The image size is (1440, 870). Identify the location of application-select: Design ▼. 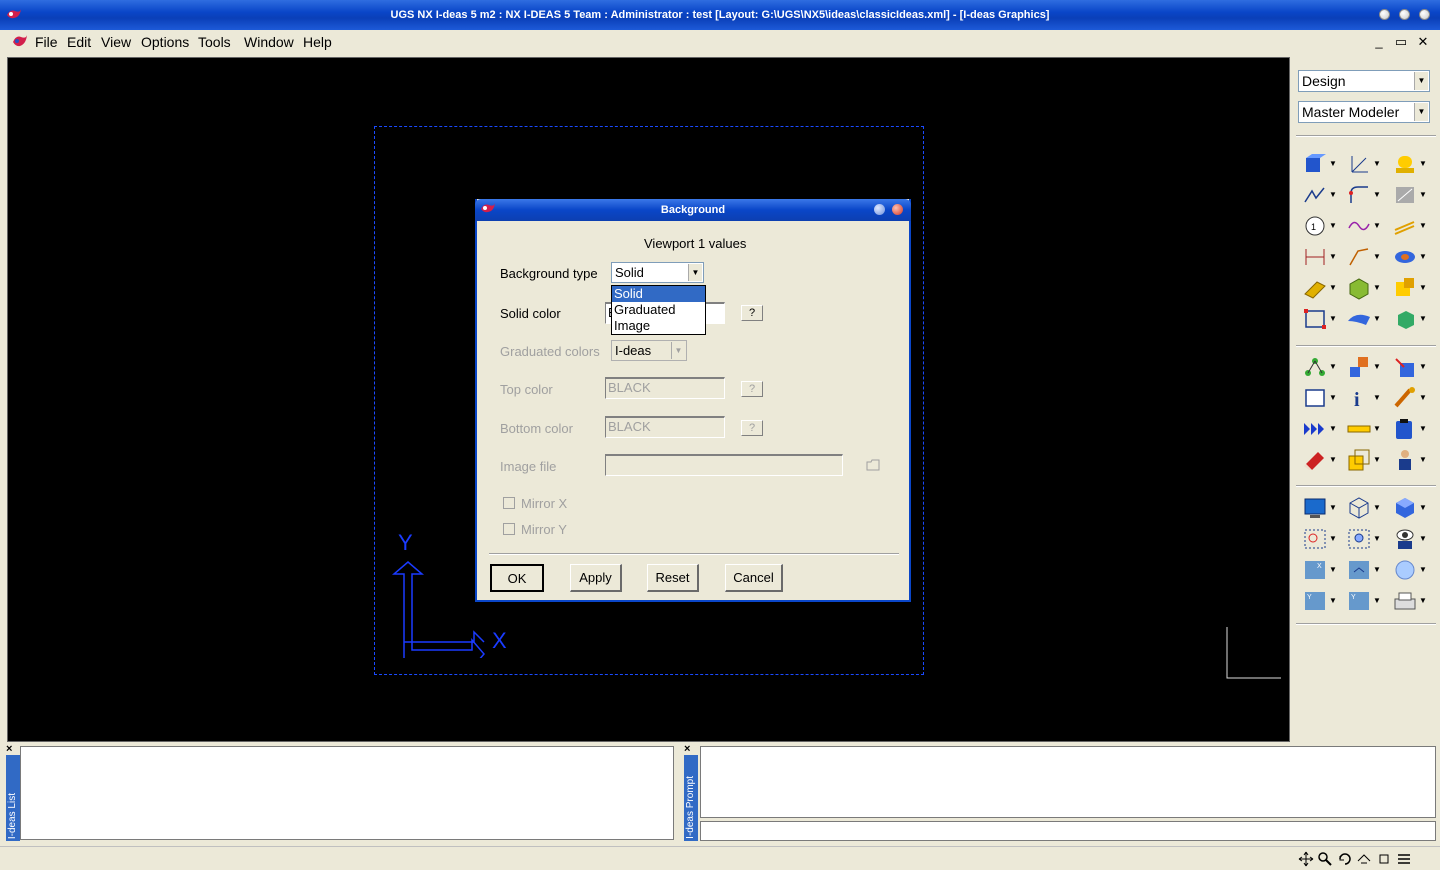
(1364, 81).